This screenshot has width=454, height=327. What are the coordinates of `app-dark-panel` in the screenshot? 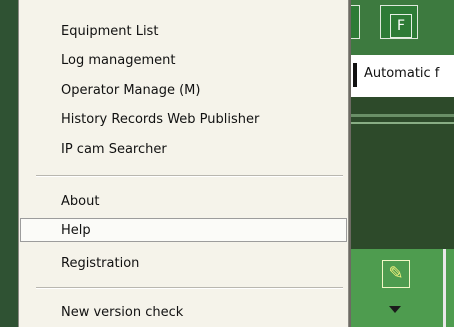 It's located at (397, 173).